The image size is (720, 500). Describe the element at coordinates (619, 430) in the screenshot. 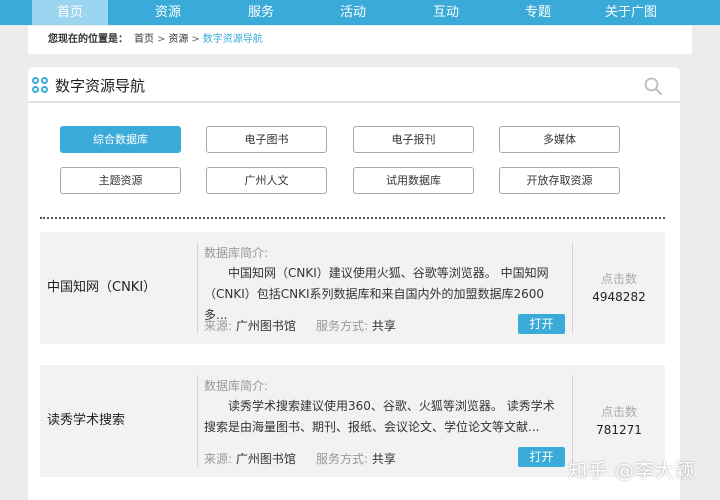

I see `clicks-count: 781271` at that location.